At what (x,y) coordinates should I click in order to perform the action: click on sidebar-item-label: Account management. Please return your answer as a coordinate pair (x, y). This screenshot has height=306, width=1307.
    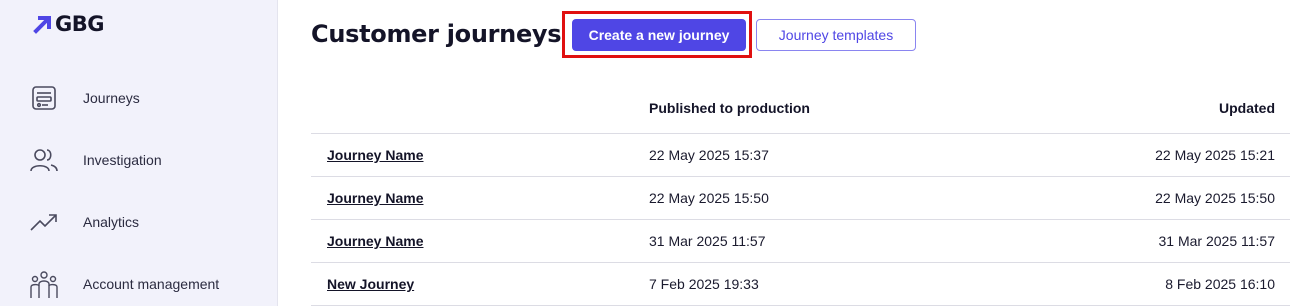
    Looking at the image, I should click on (151, 284).